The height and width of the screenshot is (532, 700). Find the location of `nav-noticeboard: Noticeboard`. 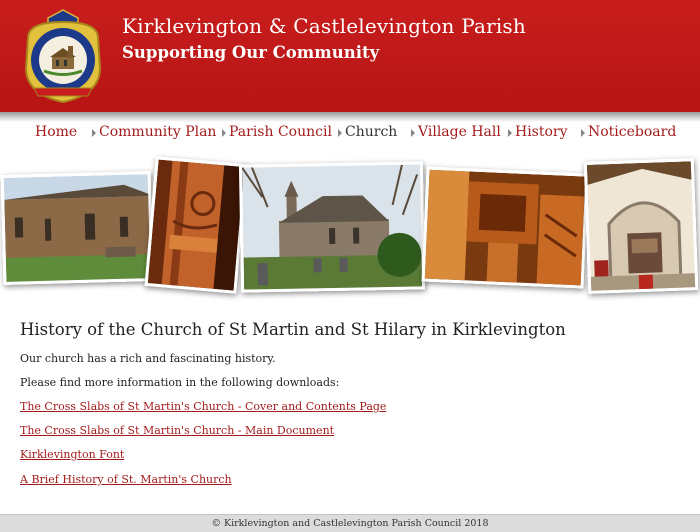

nav-noticeboard: Noticeboard is located at coordinates (632, 132).